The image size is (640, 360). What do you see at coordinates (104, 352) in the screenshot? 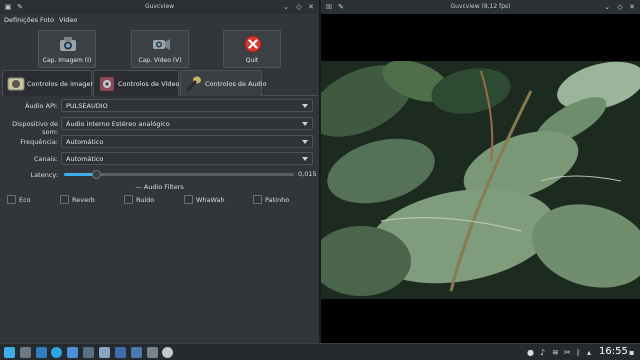
I see `document-icon` at bounding box center [104, 352].